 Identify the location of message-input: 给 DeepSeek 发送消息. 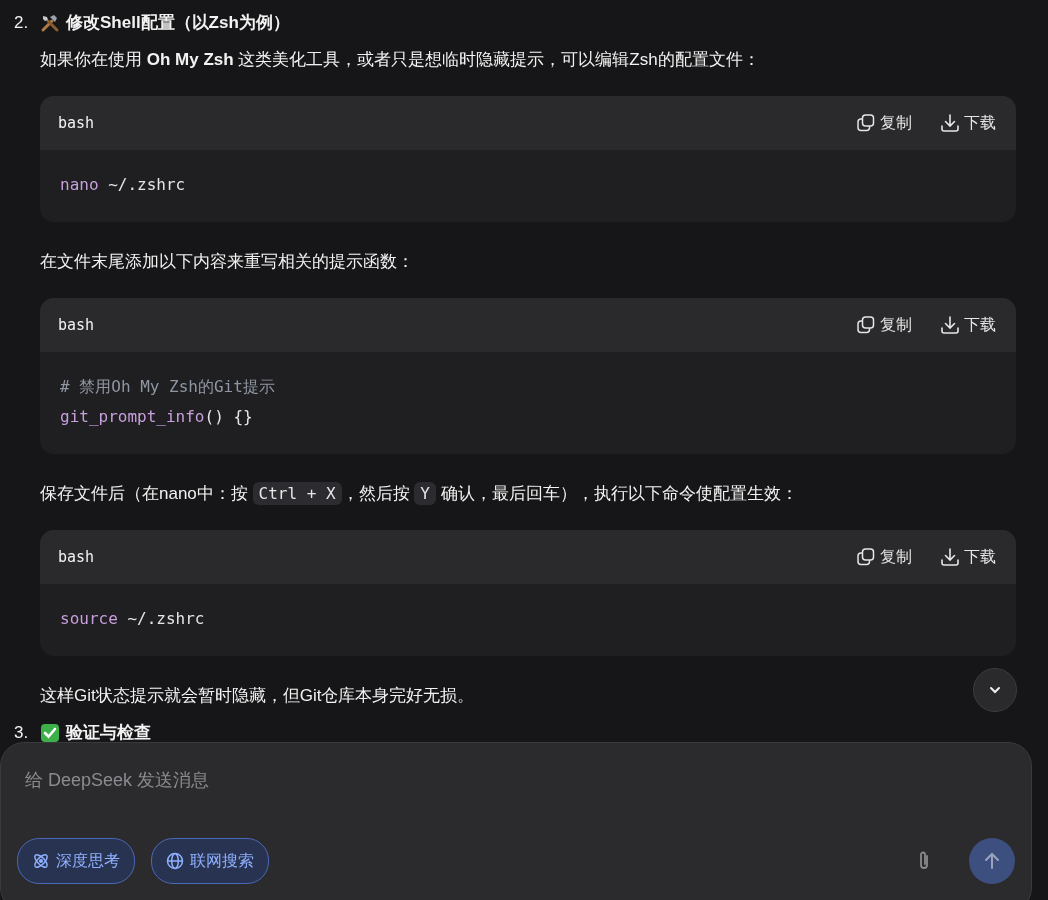
(516, 780).